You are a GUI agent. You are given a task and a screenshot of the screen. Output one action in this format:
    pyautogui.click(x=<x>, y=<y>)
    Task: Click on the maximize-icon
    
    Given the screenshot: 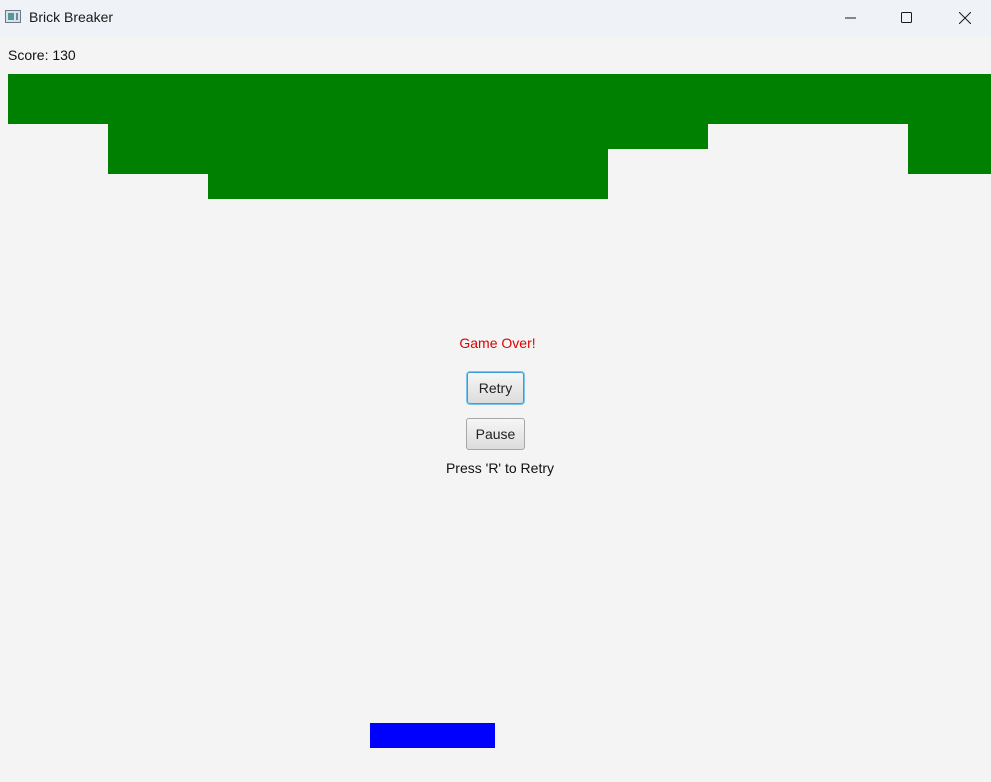 What is the action you would take?
    pyautogui.click(x=906, y=17)
    